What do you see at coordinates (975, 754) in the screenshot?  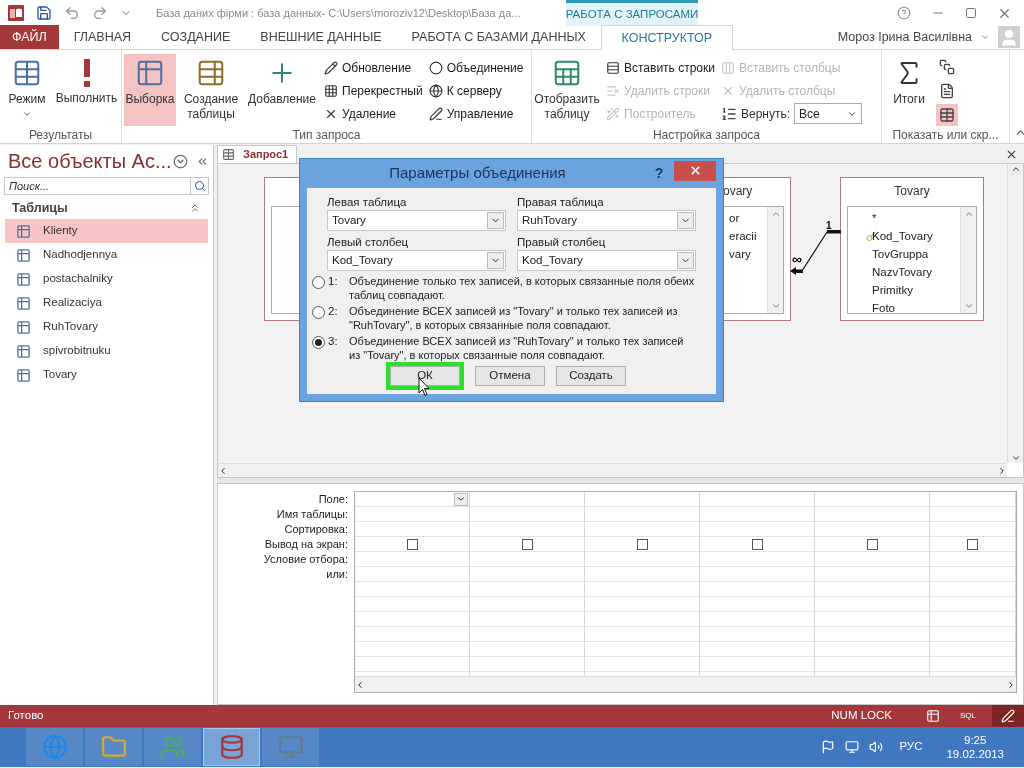 I see `clock-date: 19.02.2013` at bounding box center [975, 754].